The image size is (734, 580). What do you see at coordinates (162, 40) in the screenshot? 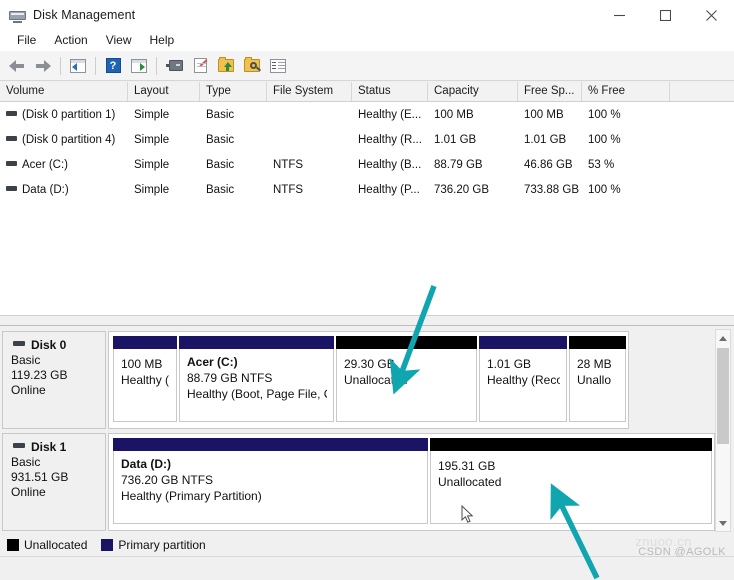
I see `menu-item-help: Help` at bounding box center [162, 40].